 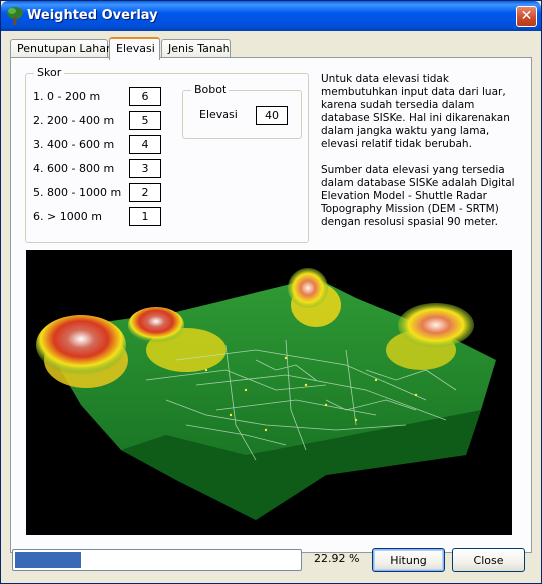 What do you see at coordinates (196, 49) in the screenshot?
I see `tab-jenis-tanah: Jenis Tanah` at bounding box center [196, 49].